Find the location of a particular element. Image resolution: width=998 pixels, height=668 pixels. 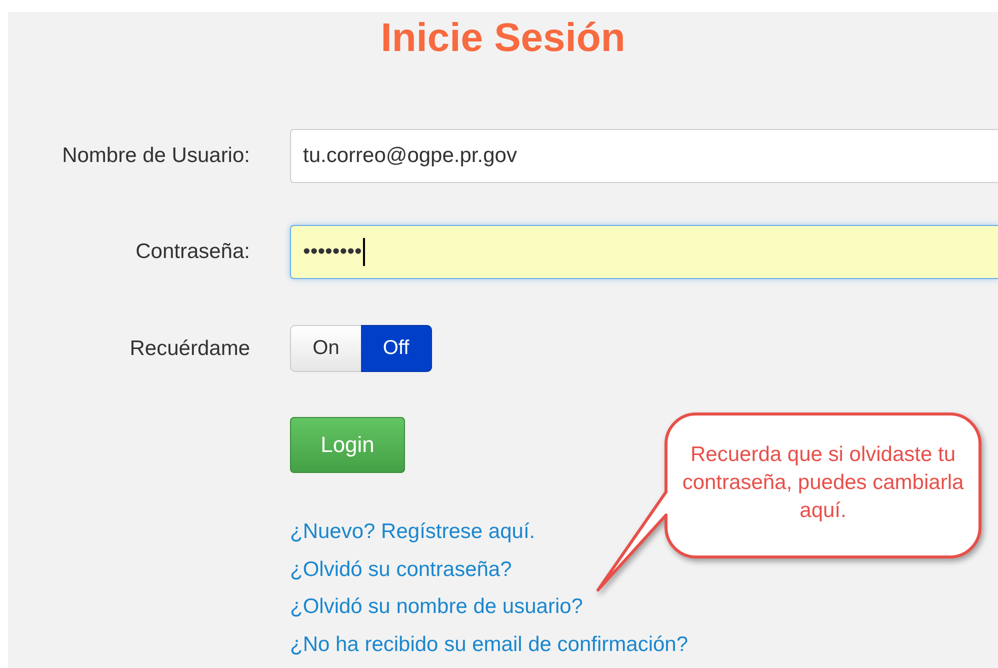

callout-text: Recuerda que si olvidaste tu contraseña, puedes cambiarla aquí. is located at coordinates (823, 483).